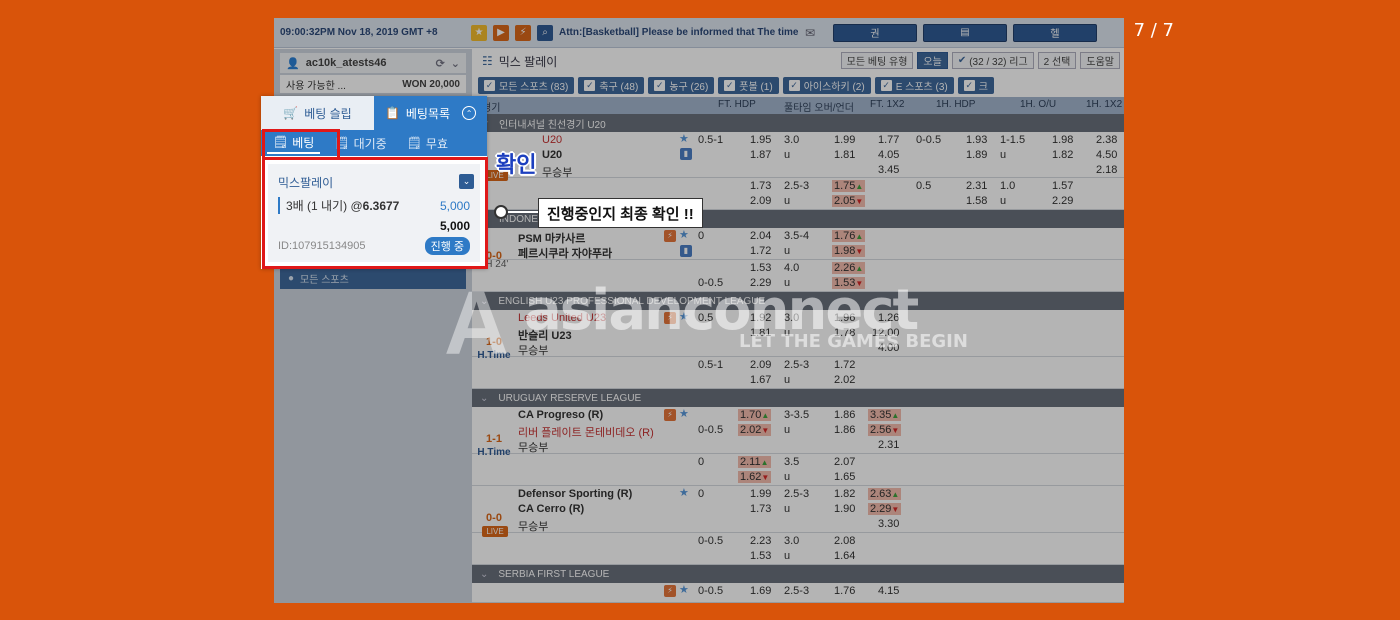  What do you see at coordinates (755, 415) in the screenshot?
I see `odds-cell: 1.70▲` at bounding box center [755, 415].